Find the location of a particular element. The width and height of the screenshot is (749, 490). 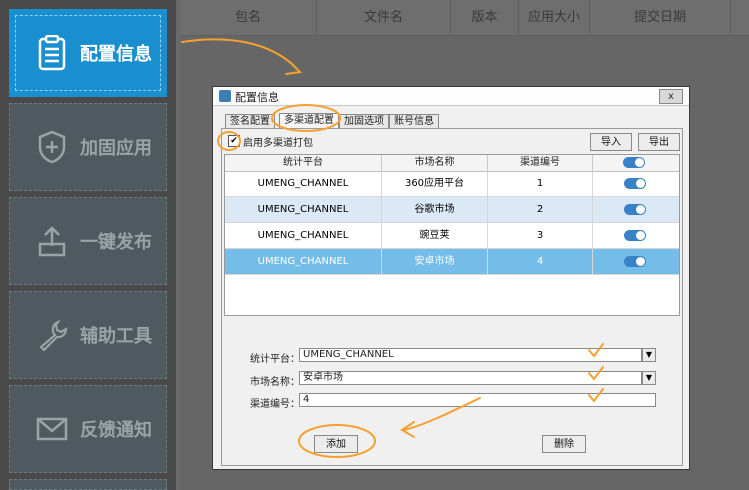

sidebar-item-feedback: 反馈通知 is located at coordinates (88, 429).